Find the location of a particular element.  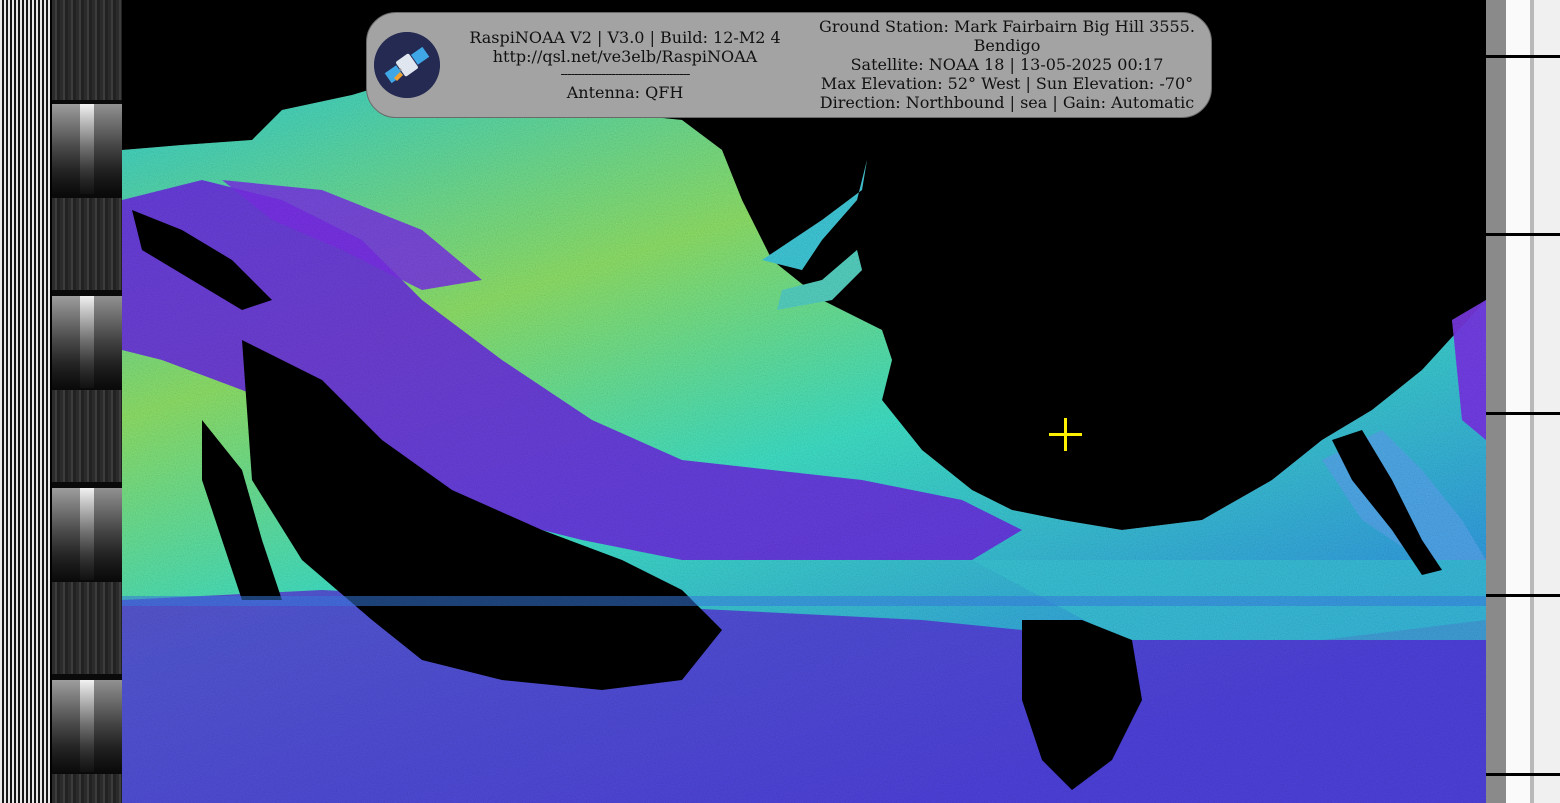

software-url: http://qsl.net/ve3elb/RaspiNOAA is located at coordinates (625, 56).